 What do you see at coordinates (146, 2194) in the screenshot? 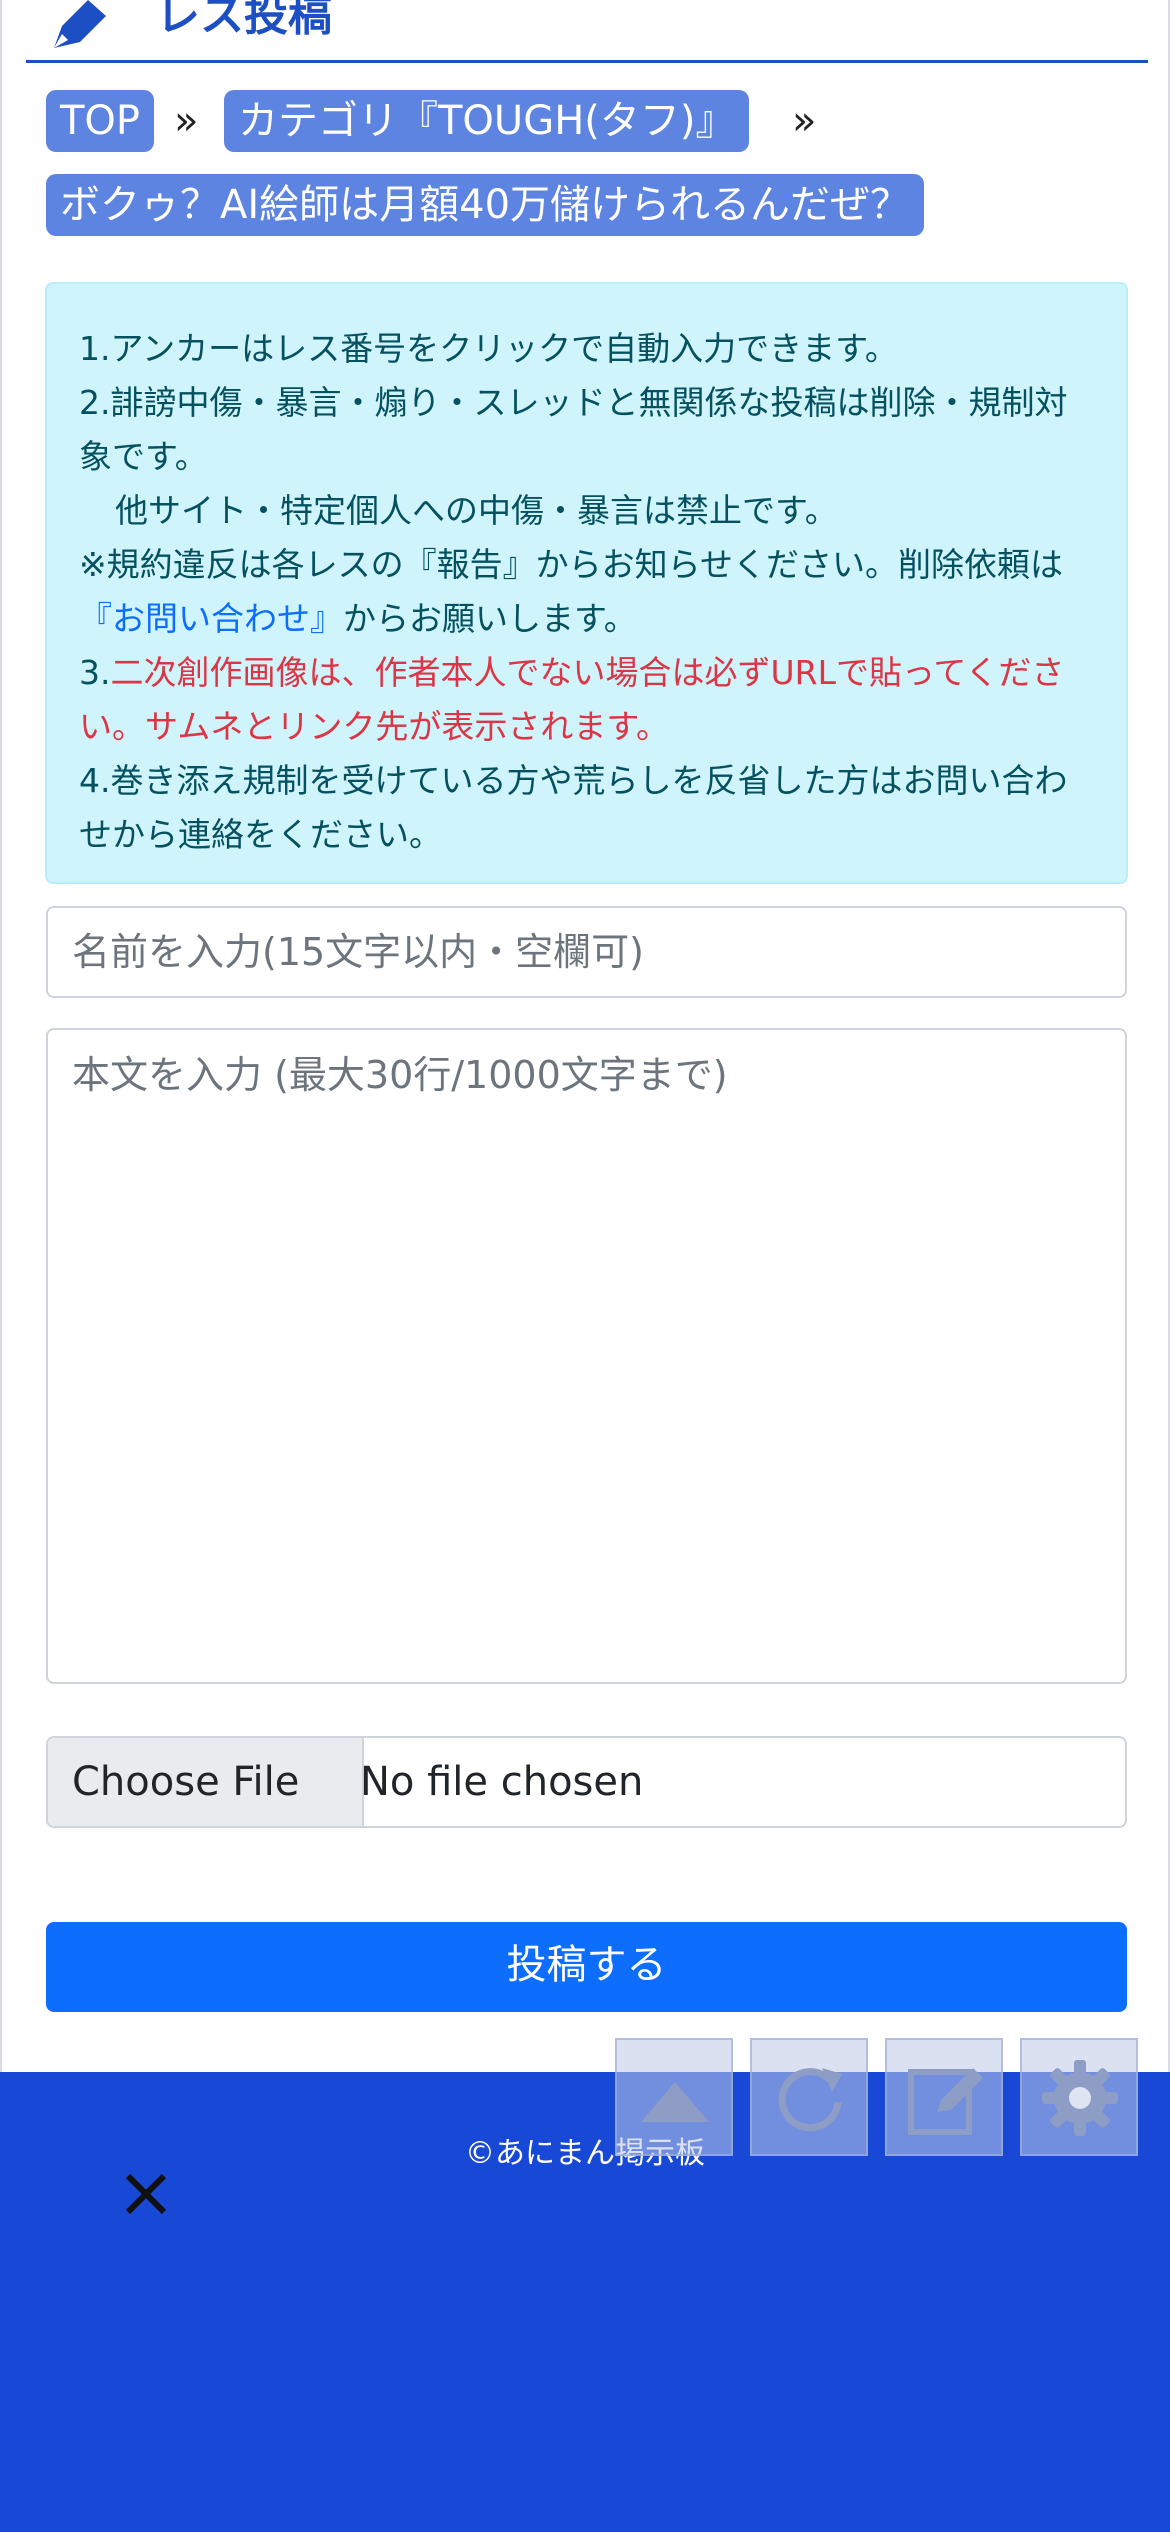
I see `close-icon` at bounding box center [146, 2194].